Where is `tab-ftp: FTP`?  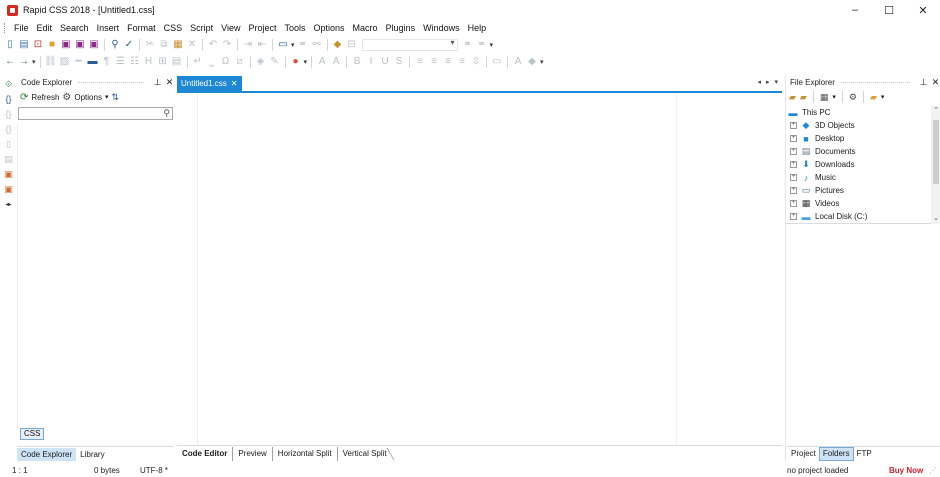
tab-ftp: FTP is located at coordinates (864, 454).